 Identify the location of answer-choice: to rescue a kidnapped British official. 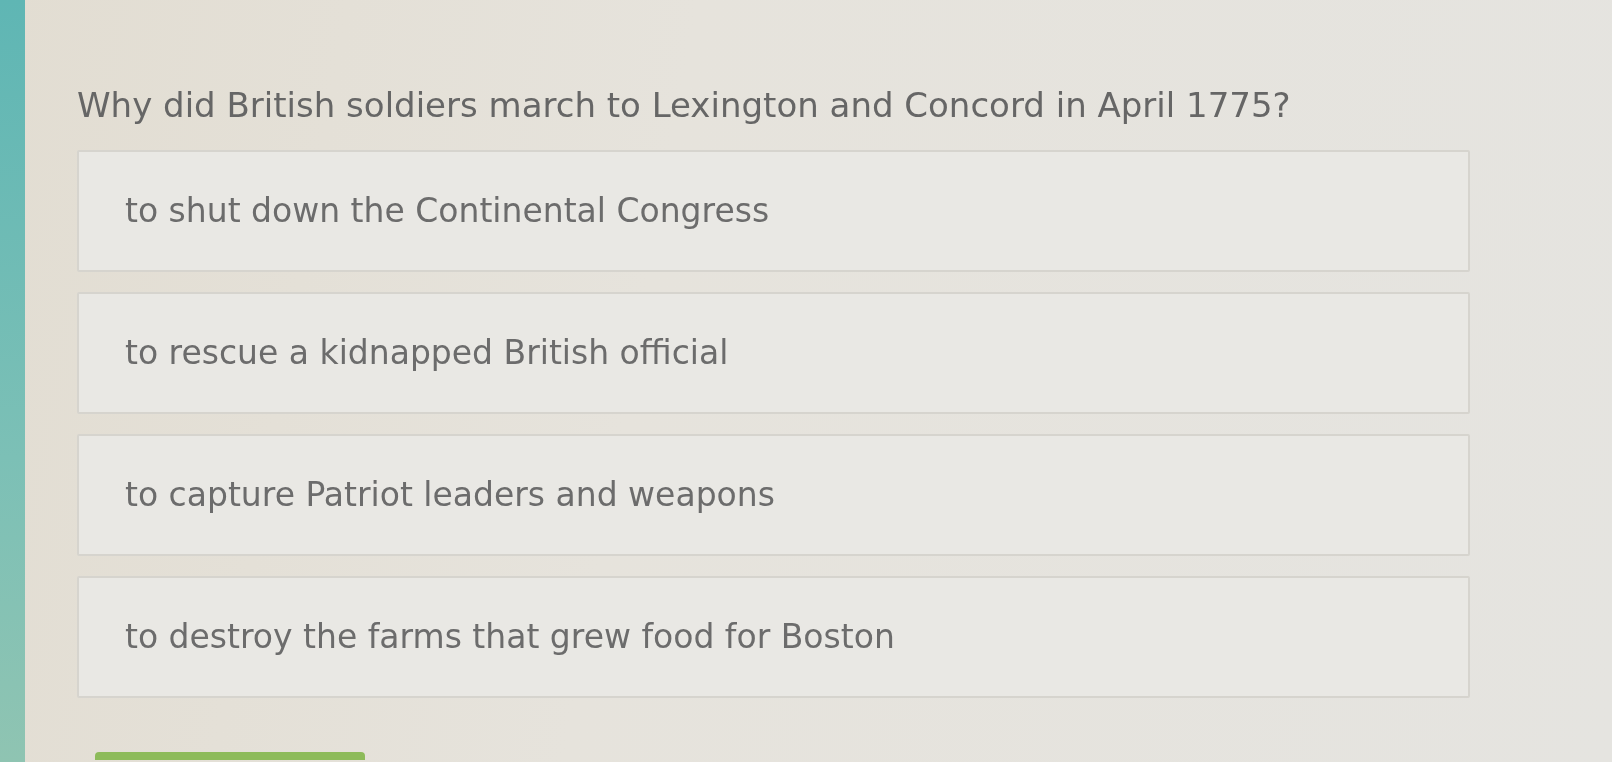
(773, 353).